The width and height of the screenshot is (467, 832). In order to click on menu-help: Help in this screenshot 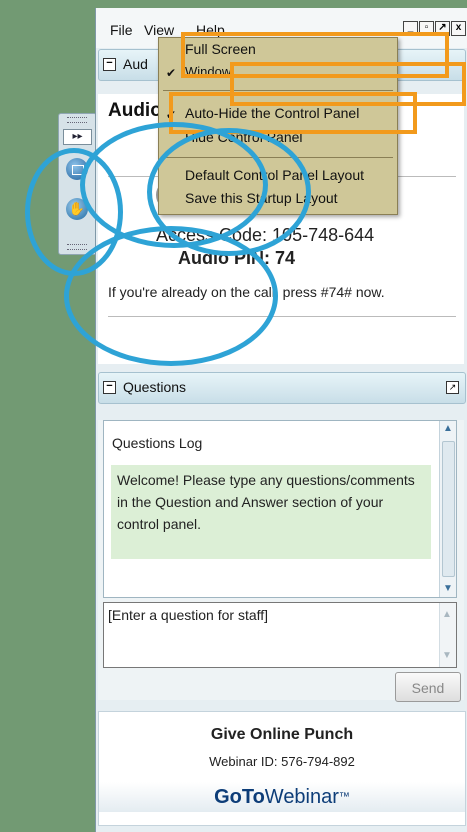, I will do `click(210, 30)`.